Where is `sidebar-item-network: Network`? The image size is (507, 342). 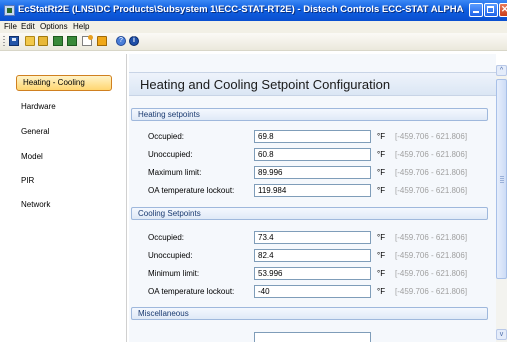 sidebar-item-network: Network is located at coordinates (35, 204).